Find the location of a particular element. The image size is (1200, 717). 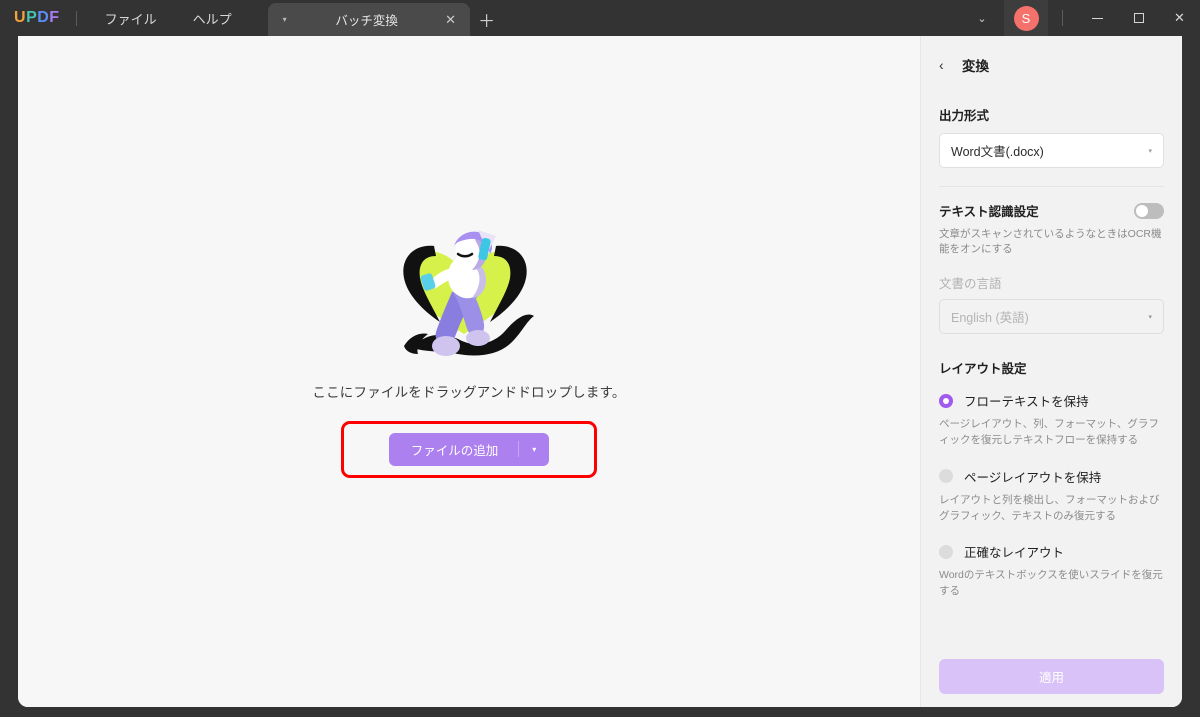

layout-option-page-hint: レイアウトと列を検出し、フォーマットおよびグラフィック、テキストのみ復元する is located at coordinates (1049, 507).